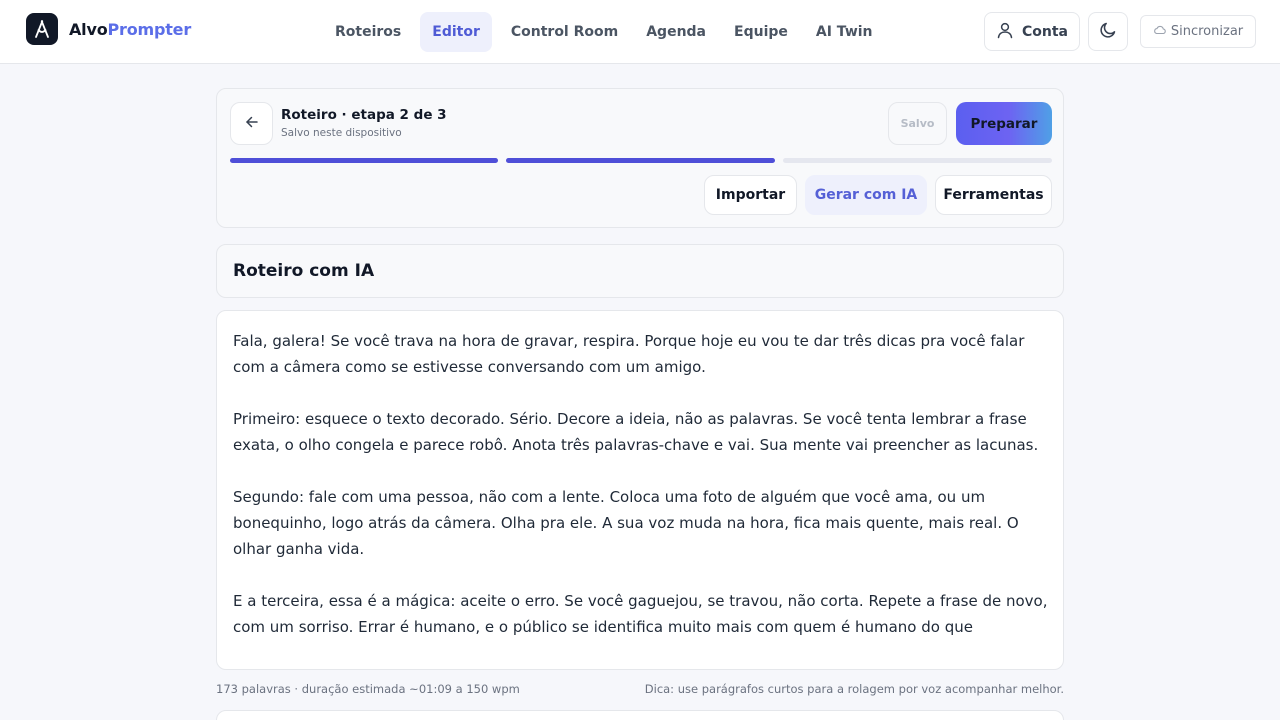  I want to click on saved-button: Salvo, so click(917, 123).